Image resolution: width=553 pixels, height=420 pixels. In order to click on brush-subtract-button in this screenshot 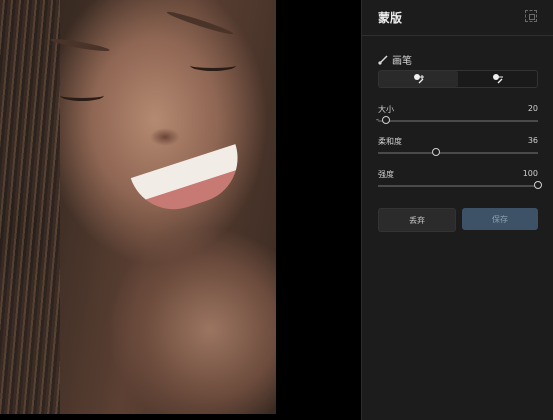, I will do `click(497, 79)`.